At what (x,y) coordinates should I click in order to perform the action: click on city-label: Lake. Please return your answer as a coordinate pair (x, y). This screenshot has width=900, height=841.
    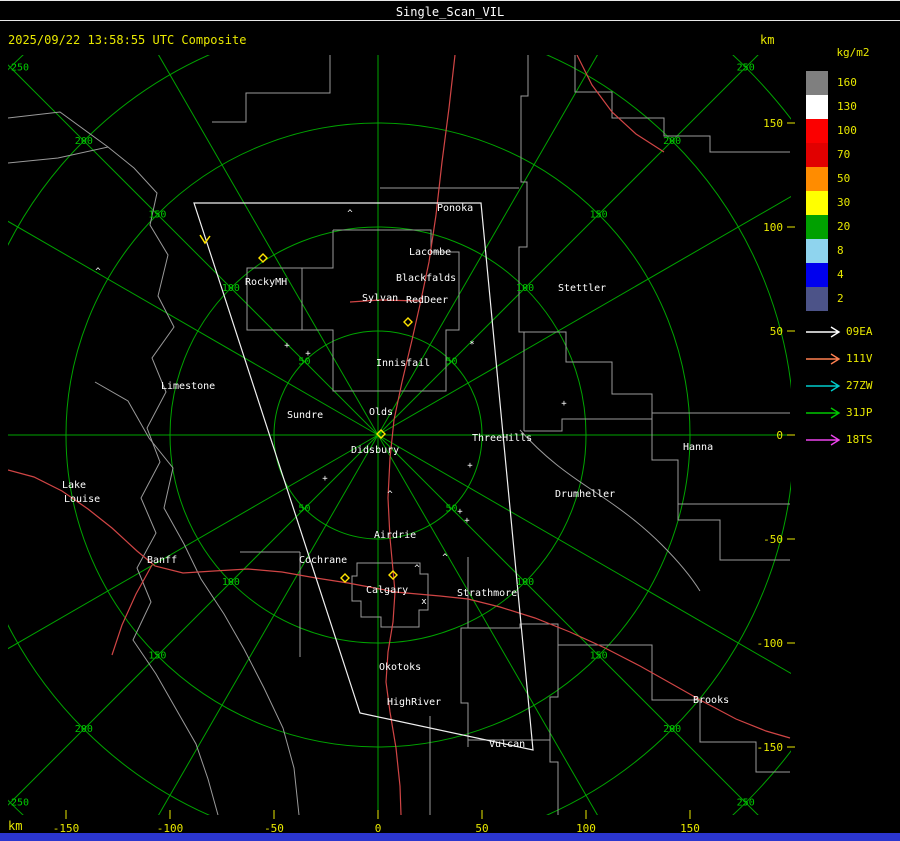
    Looking at the image, I should click on (74, 485).